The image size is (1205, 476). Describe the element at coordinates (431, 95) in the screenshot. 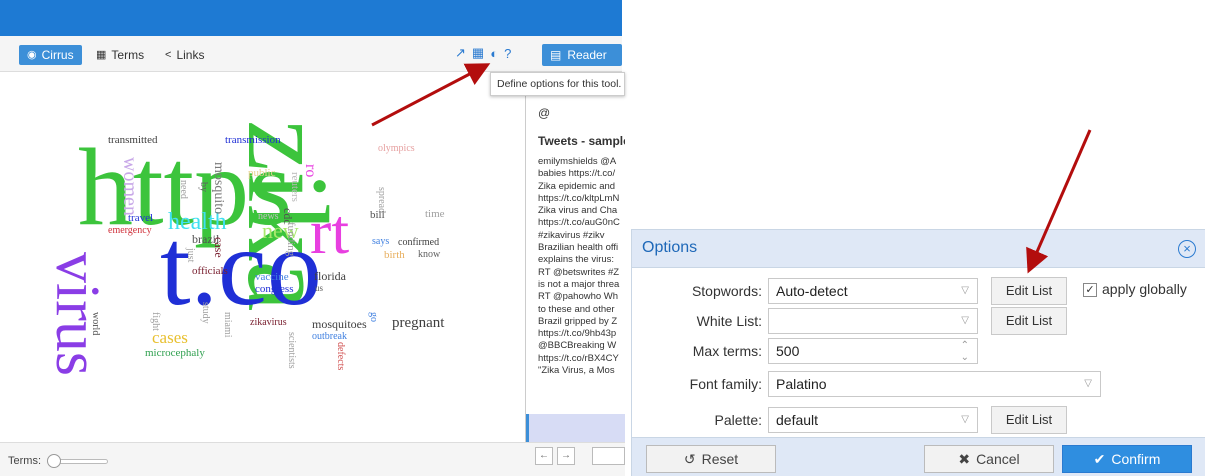

I see `arrow-to-options-icon` at that location.